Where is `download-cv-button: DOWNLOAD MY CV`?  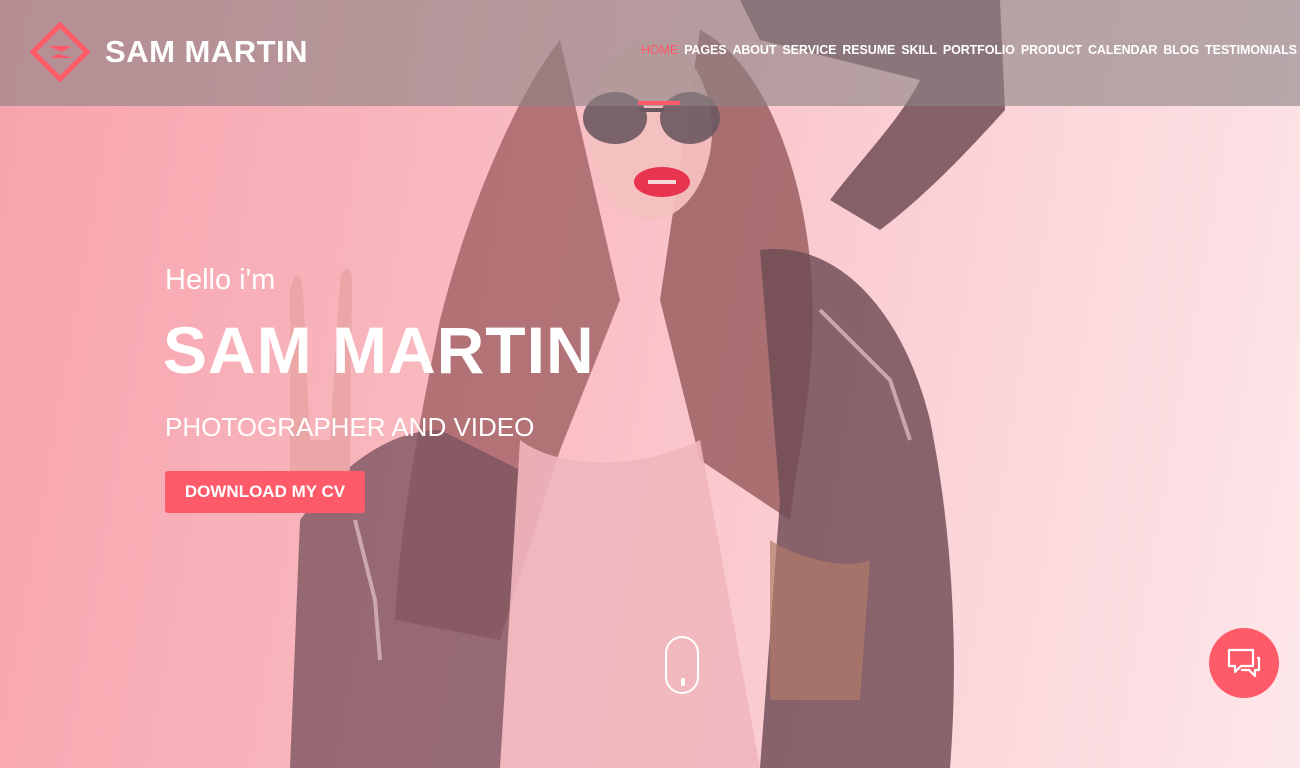 download-cv-button: DOWNLOAD MY CV is located at coordinates (265, 492).